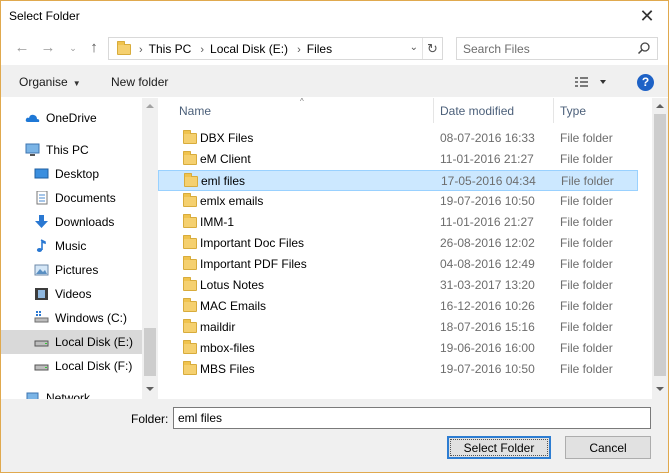 The width and height of the screenshot is (669, 473). I want to click on nav-item-videos: Videos, so click(72, 294).